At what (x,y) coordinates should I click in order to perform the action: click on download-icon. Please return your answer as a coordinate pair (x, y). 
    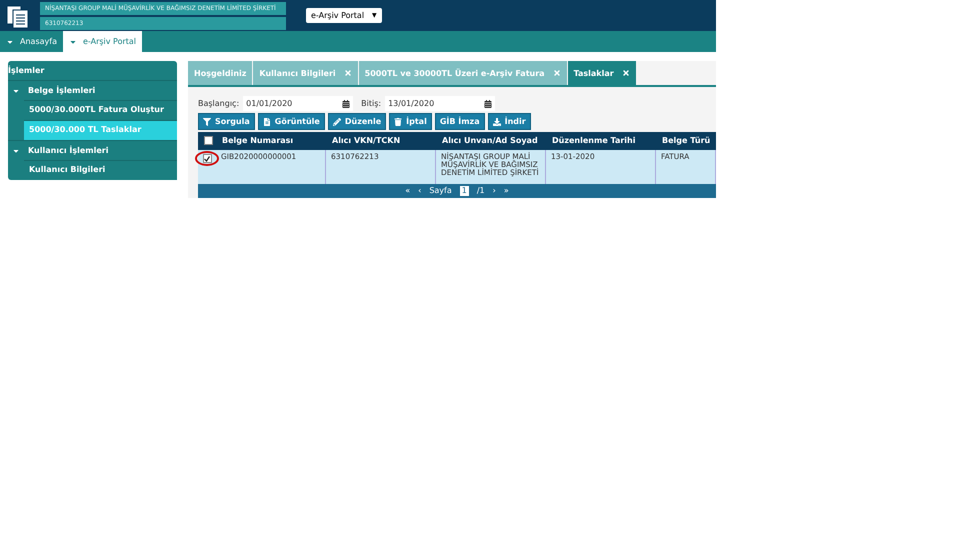
    Looking at the image, I should click on (496, 122).